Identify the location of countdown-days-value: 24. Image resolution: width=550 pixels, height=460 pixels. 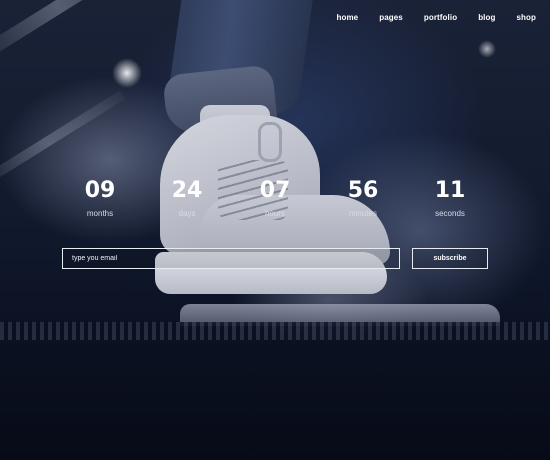
(187, 190).